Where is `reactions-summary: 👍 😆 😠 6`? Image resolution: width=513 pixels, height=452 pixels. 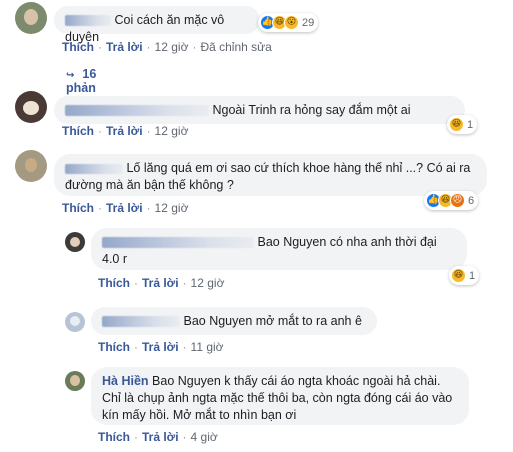 reactions-summary: 👍 😆 😠 6 is located at coordinates (451, 200).